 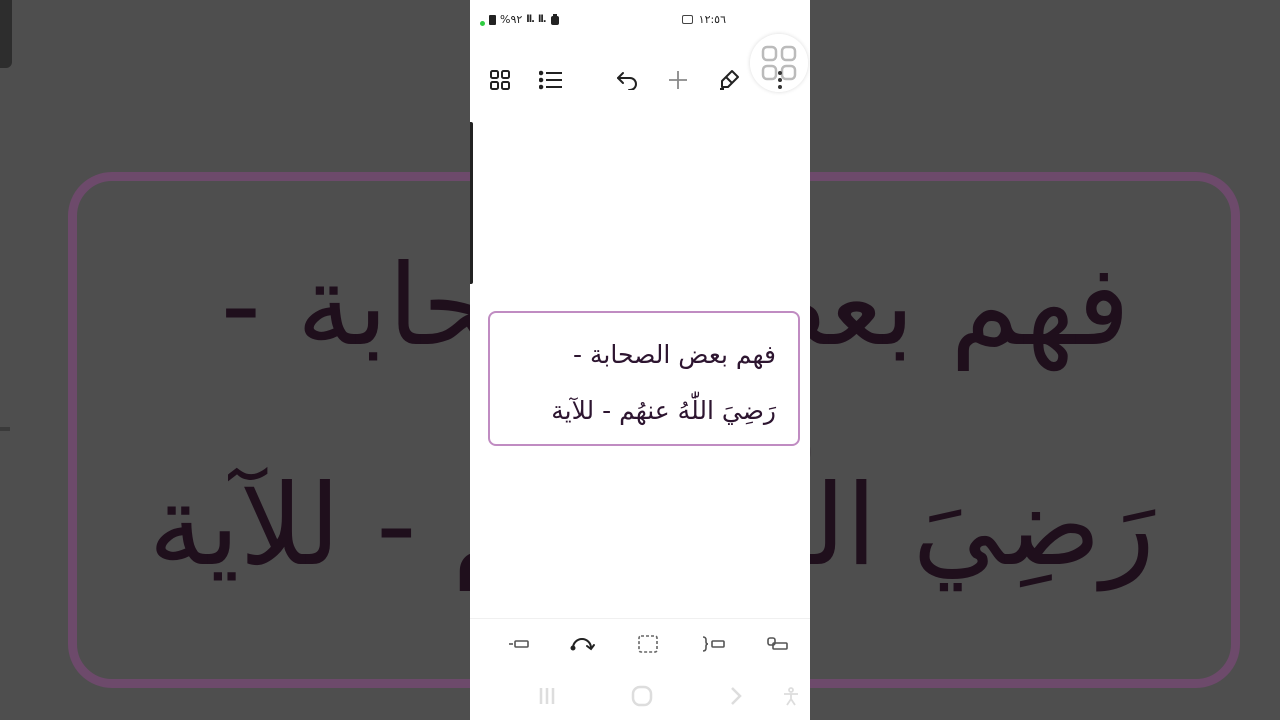 I want to click on recents-button, so click(x=547, y=696).